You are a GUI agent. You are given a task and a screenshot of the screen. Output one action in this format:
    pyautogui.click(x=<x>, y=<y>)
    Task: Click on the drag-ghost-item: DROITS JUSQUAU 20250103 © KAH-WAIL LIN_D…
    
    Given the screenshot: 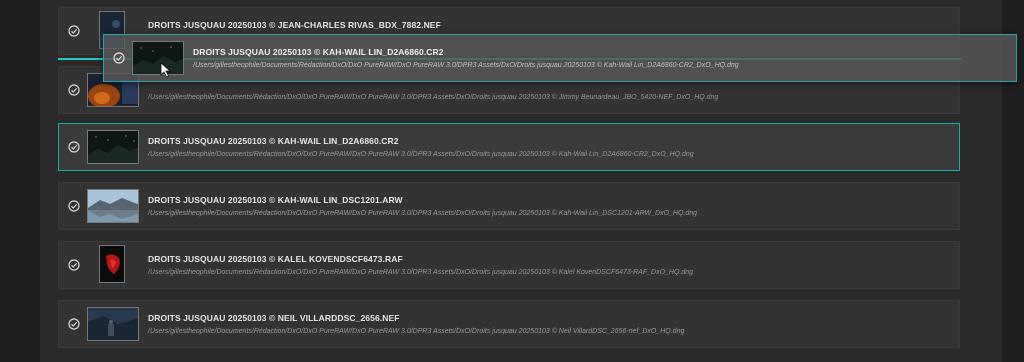 What is the action you would take?
    pyautogui.click(x=560, y=58)
    